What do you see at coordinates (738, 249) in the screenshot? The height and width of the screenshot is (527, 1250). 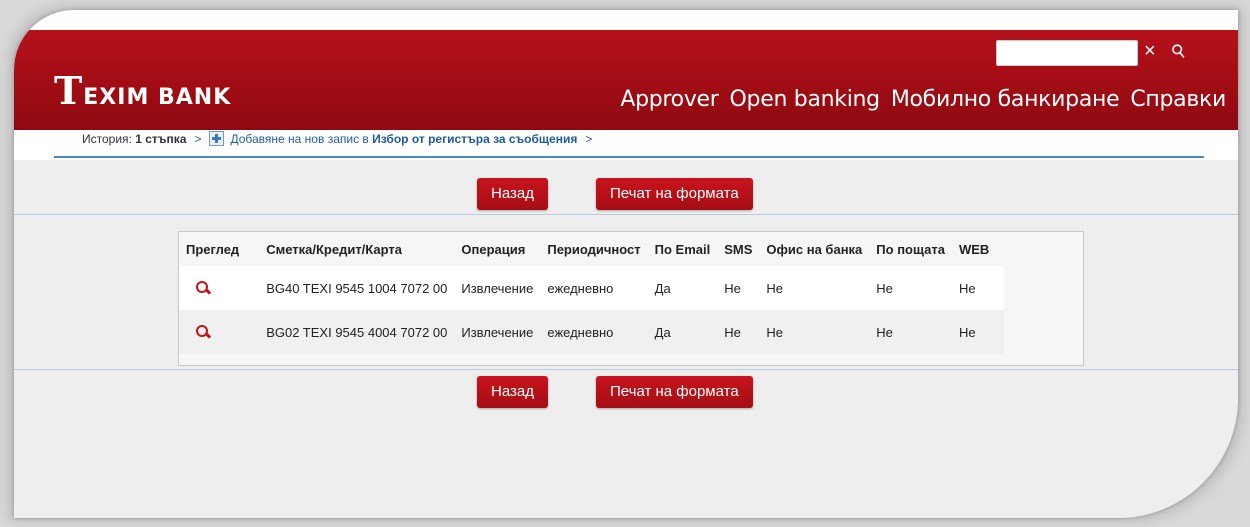 I see `column-header: SMS` at bounding box center [738, 249].